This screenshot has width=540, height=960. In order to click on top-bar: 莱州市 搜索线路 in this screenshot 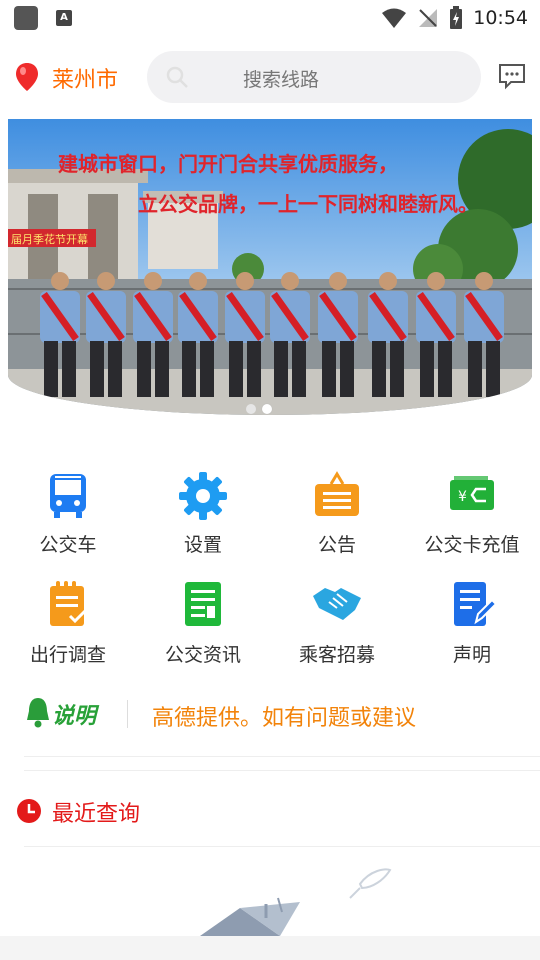, I will do `click(270, 78)`.